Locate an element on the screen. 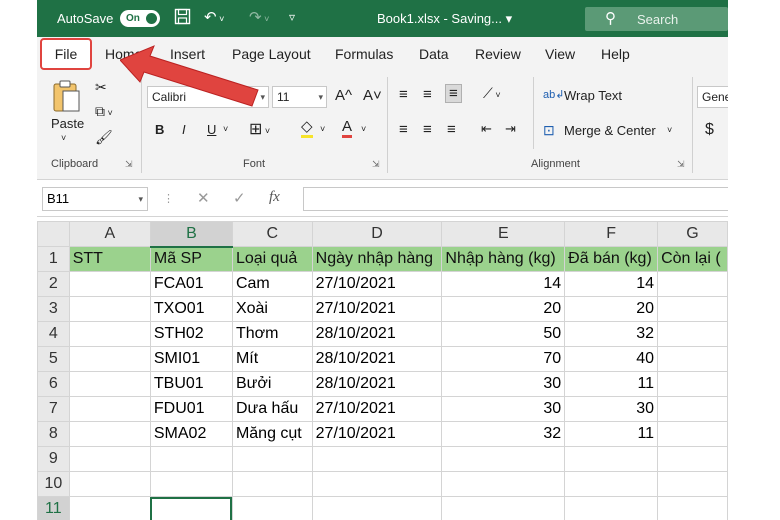  cell-g10 is located at coordinates (692, 484).